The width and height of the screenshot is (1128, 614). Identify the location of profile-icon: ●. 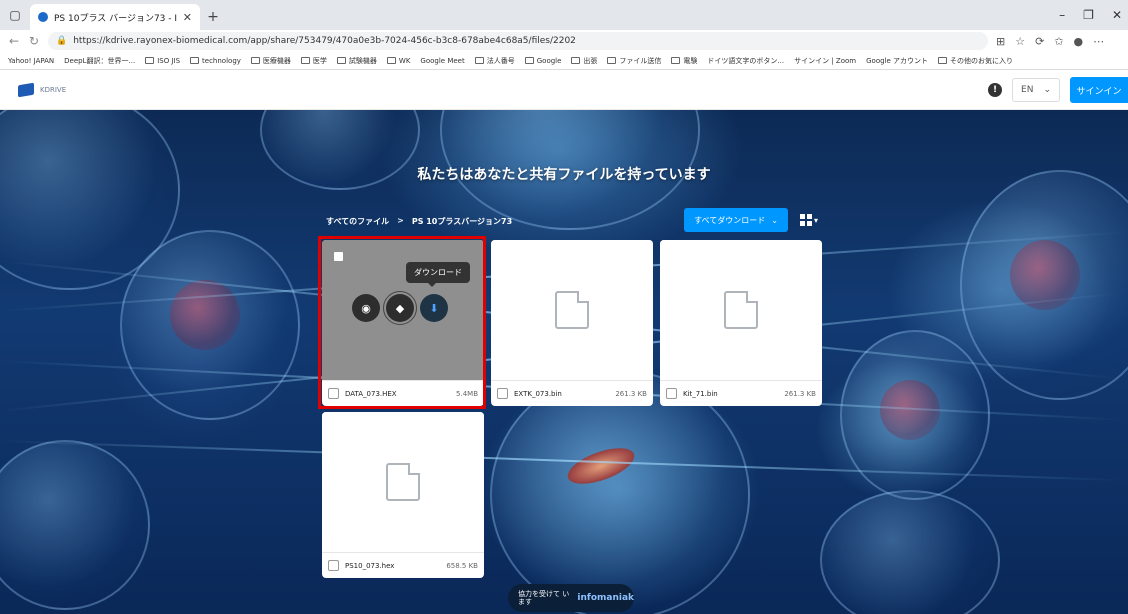
(1079, 41).